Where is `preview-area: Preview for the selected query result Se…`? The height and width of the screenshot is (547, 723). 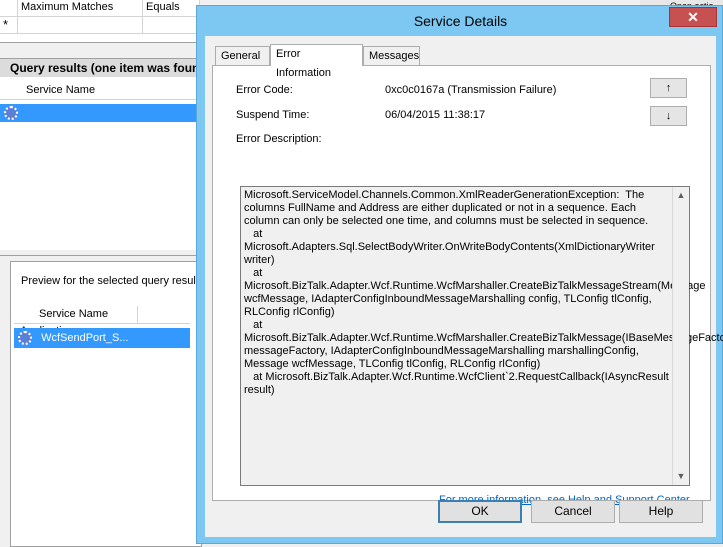 preview-area: Preview for the selected query result Se… is located at coordinates (101, 401).